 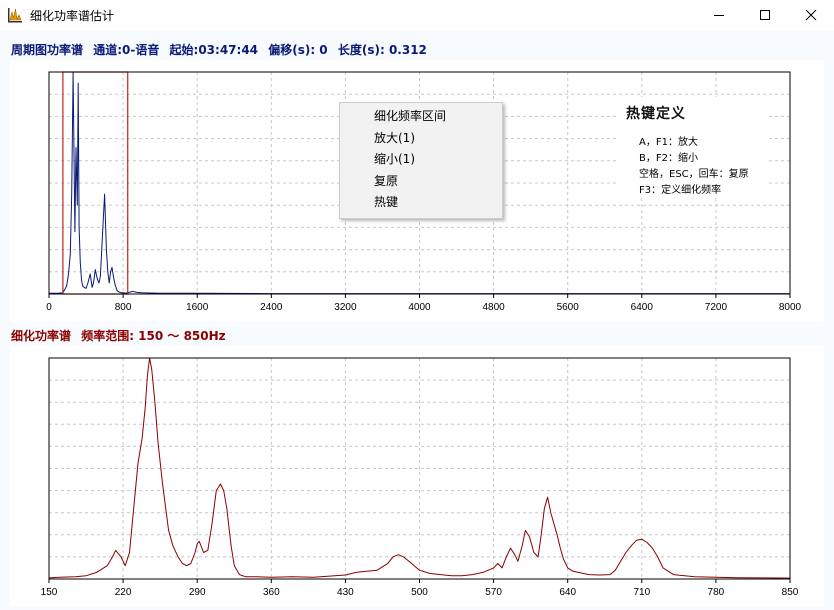 I want to click on hotkey-title: 热键定义, so click(x=656, y=114).